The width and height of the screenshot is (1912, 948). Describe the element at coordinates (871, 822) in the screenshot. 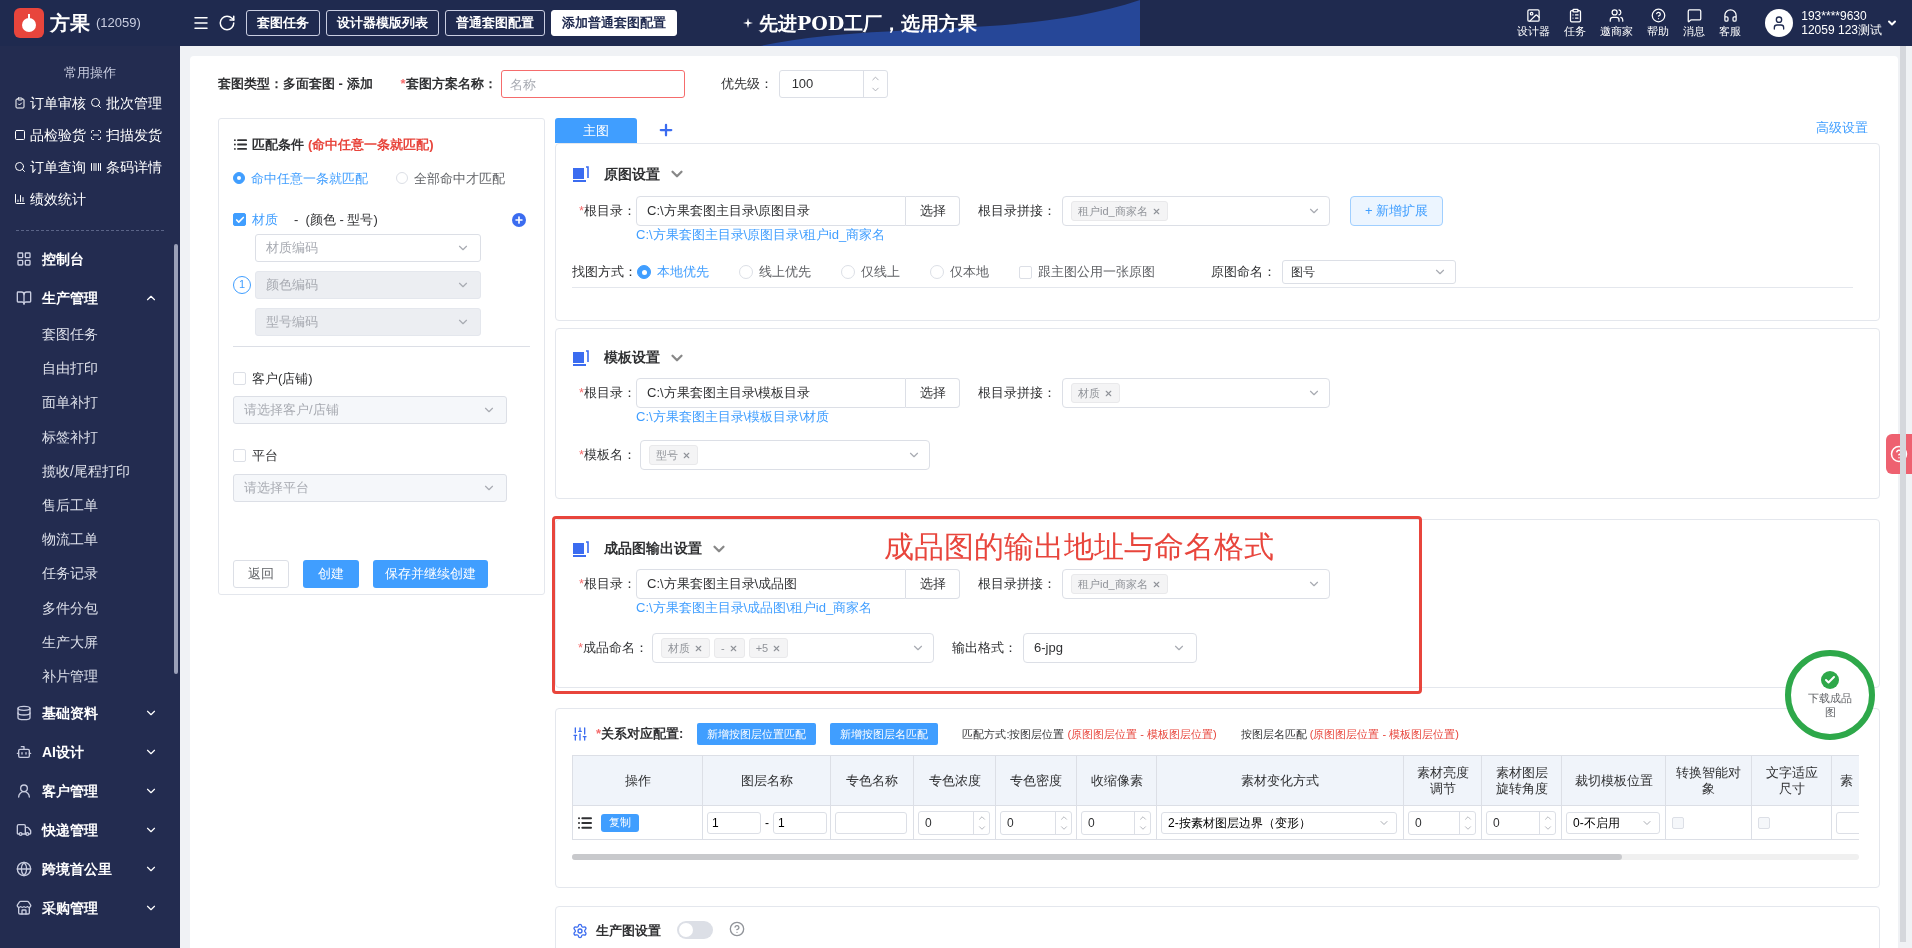

I see `spot-name-field` at that location.